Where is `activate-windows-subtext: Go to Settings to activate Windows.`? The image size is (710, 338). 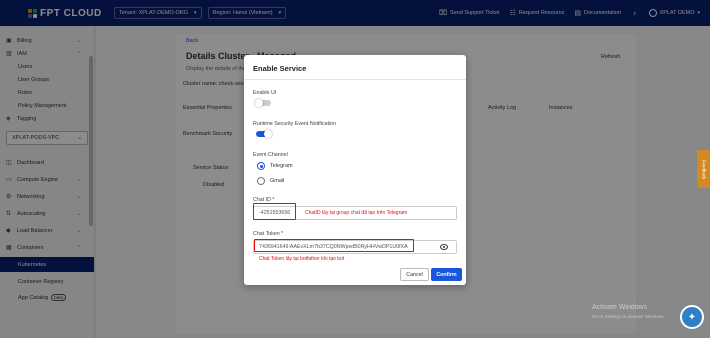
activate-windows-subtext: Go to Settings to activate Windows. is located at coordinates (628, 316).